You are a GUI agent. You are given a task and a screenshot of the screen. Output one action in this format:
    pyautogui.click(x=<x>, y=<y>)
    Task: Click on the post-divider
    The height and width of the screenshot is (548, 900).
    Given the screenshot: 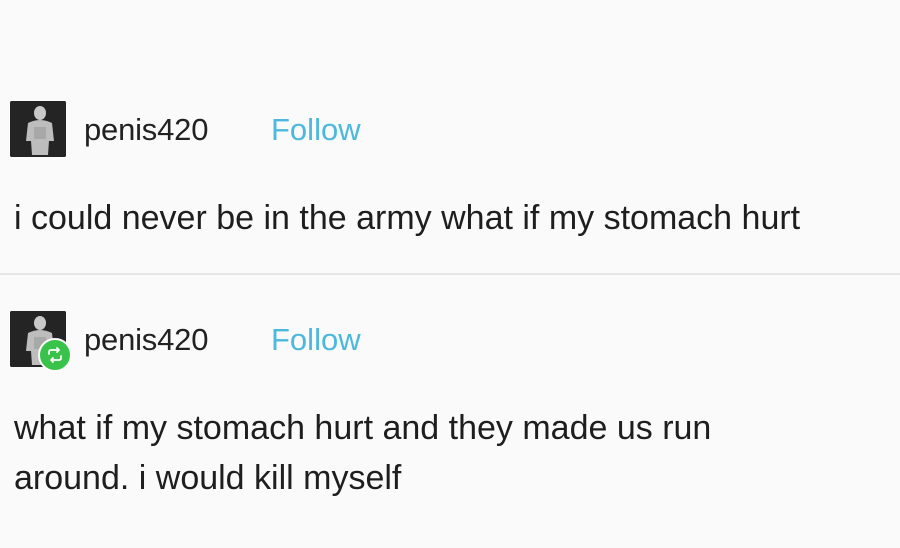 What is the action you would take?
    pyautogui.click(x=450, y=274)
    